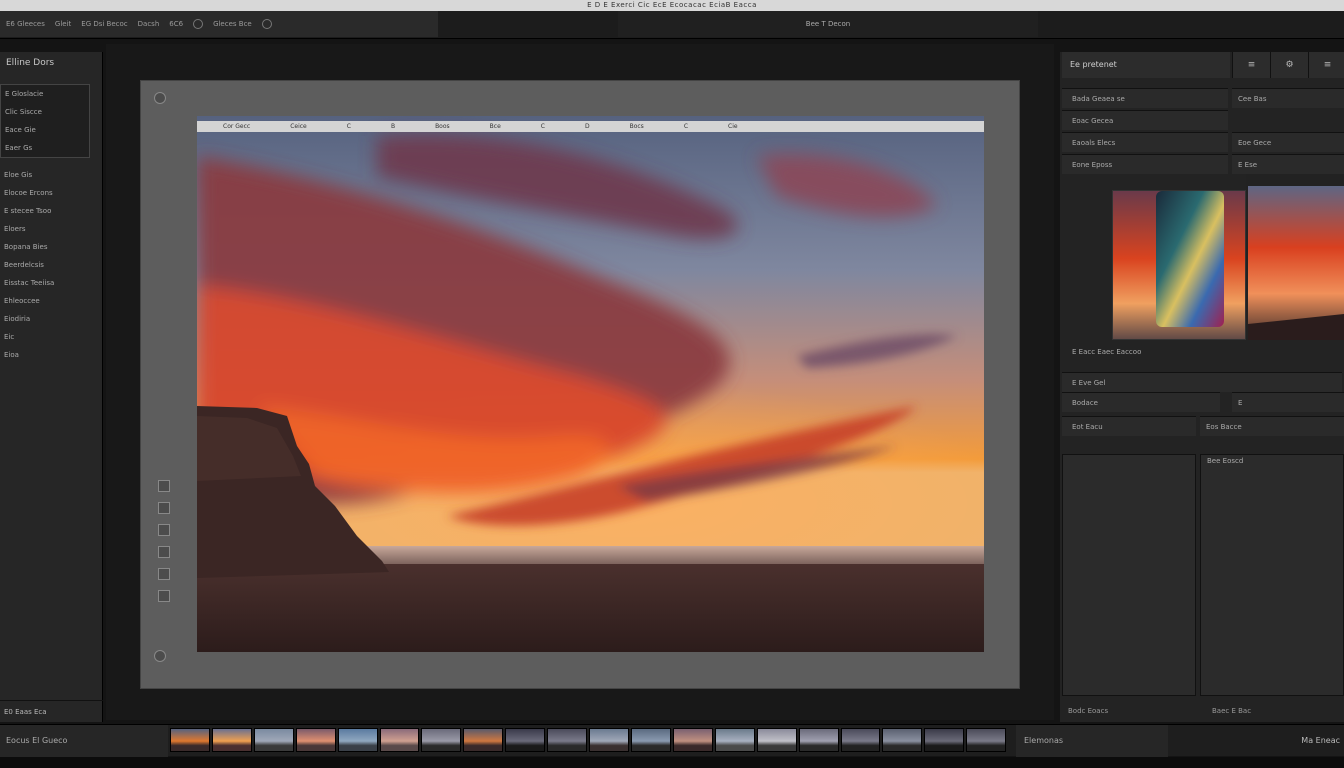 The image size is (1344, 768). I want to click on left-panel-item: Eic, so click(51, 337).